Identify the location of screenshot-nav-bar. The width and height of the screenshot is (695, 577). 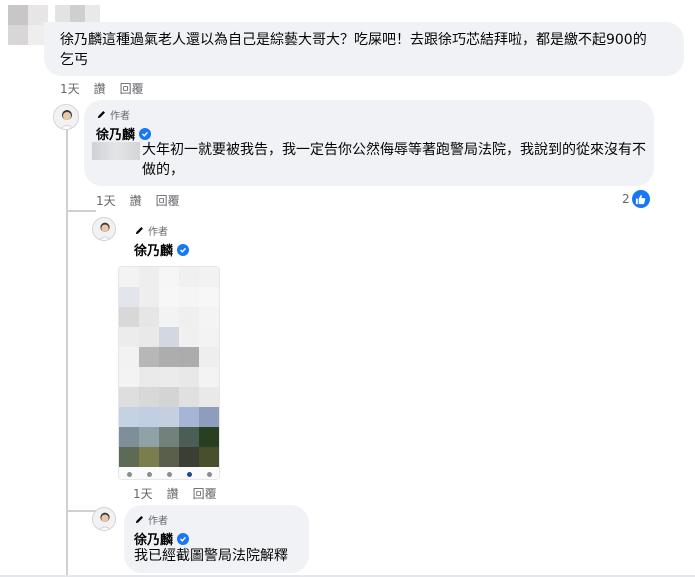
(169, 473).